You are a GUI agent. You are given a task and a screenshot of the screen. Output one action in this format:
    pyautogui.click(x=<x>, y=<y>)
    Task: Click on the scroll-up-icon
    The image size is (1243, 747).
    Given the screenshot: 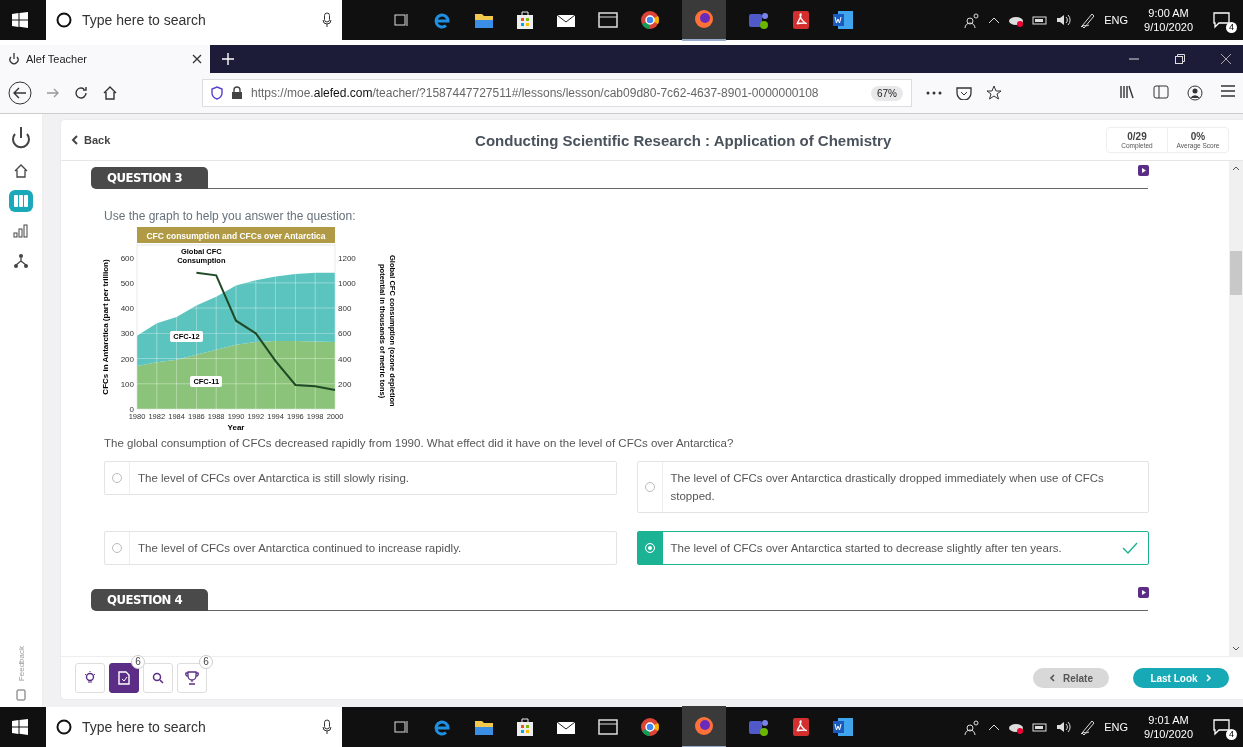 What is the action you would take?
    pyautogui.click(x=1236, y=168)
    